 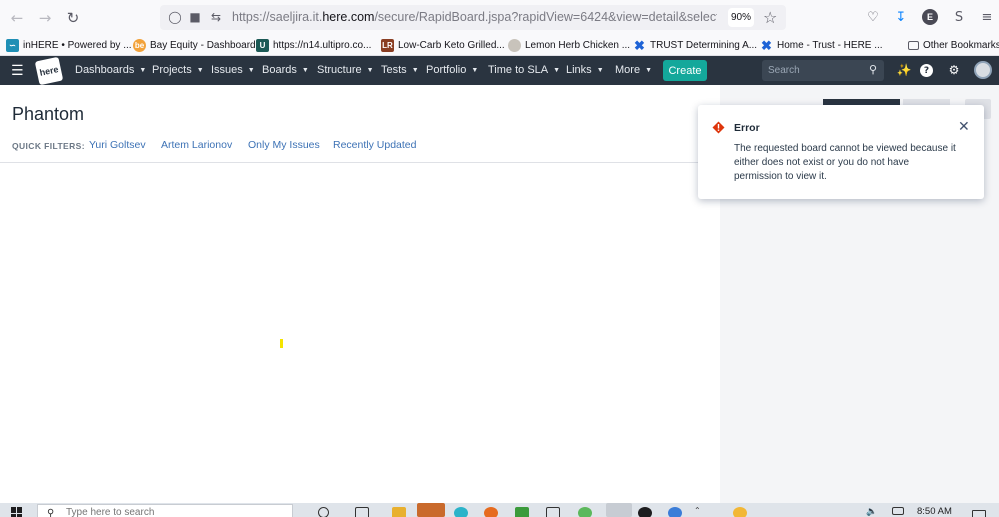 What do you see at coordinates (740, 512) in the screenshot?
I see `weather-icon` at bounding box center [740, 512].